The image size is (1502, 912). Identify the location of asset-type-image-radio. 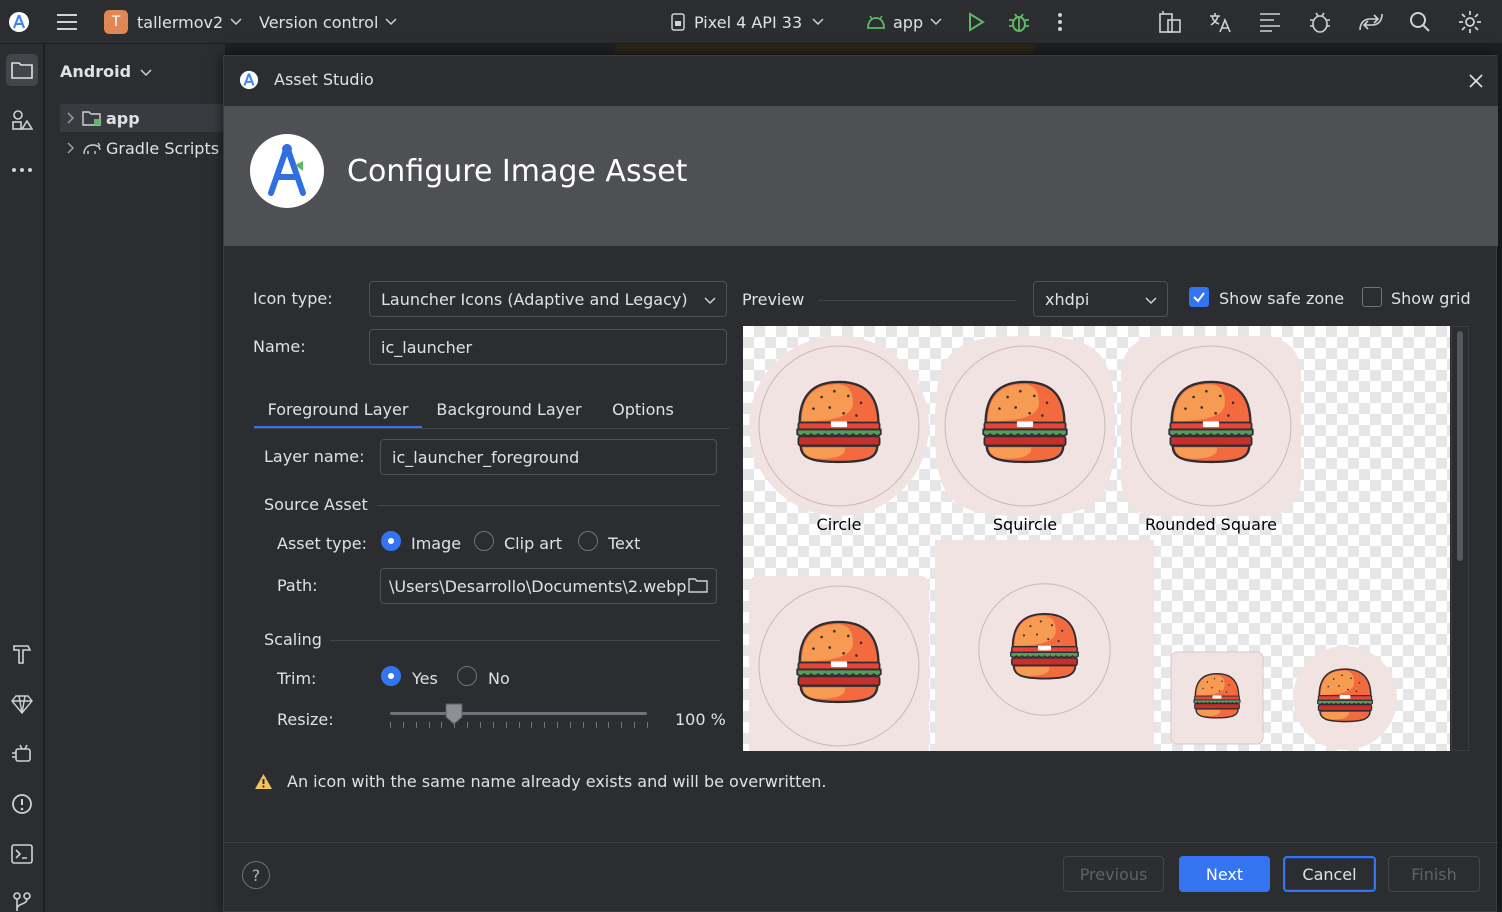
(391, 541).